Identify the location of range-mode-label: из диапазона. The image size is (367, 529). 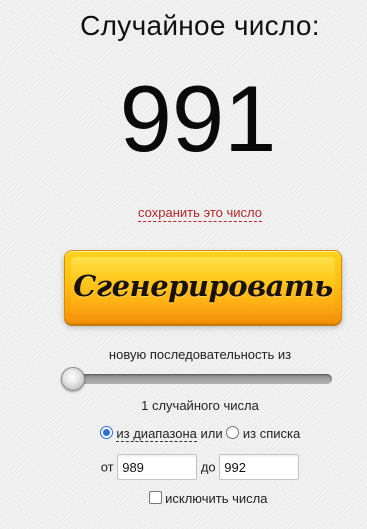
(156, 434).